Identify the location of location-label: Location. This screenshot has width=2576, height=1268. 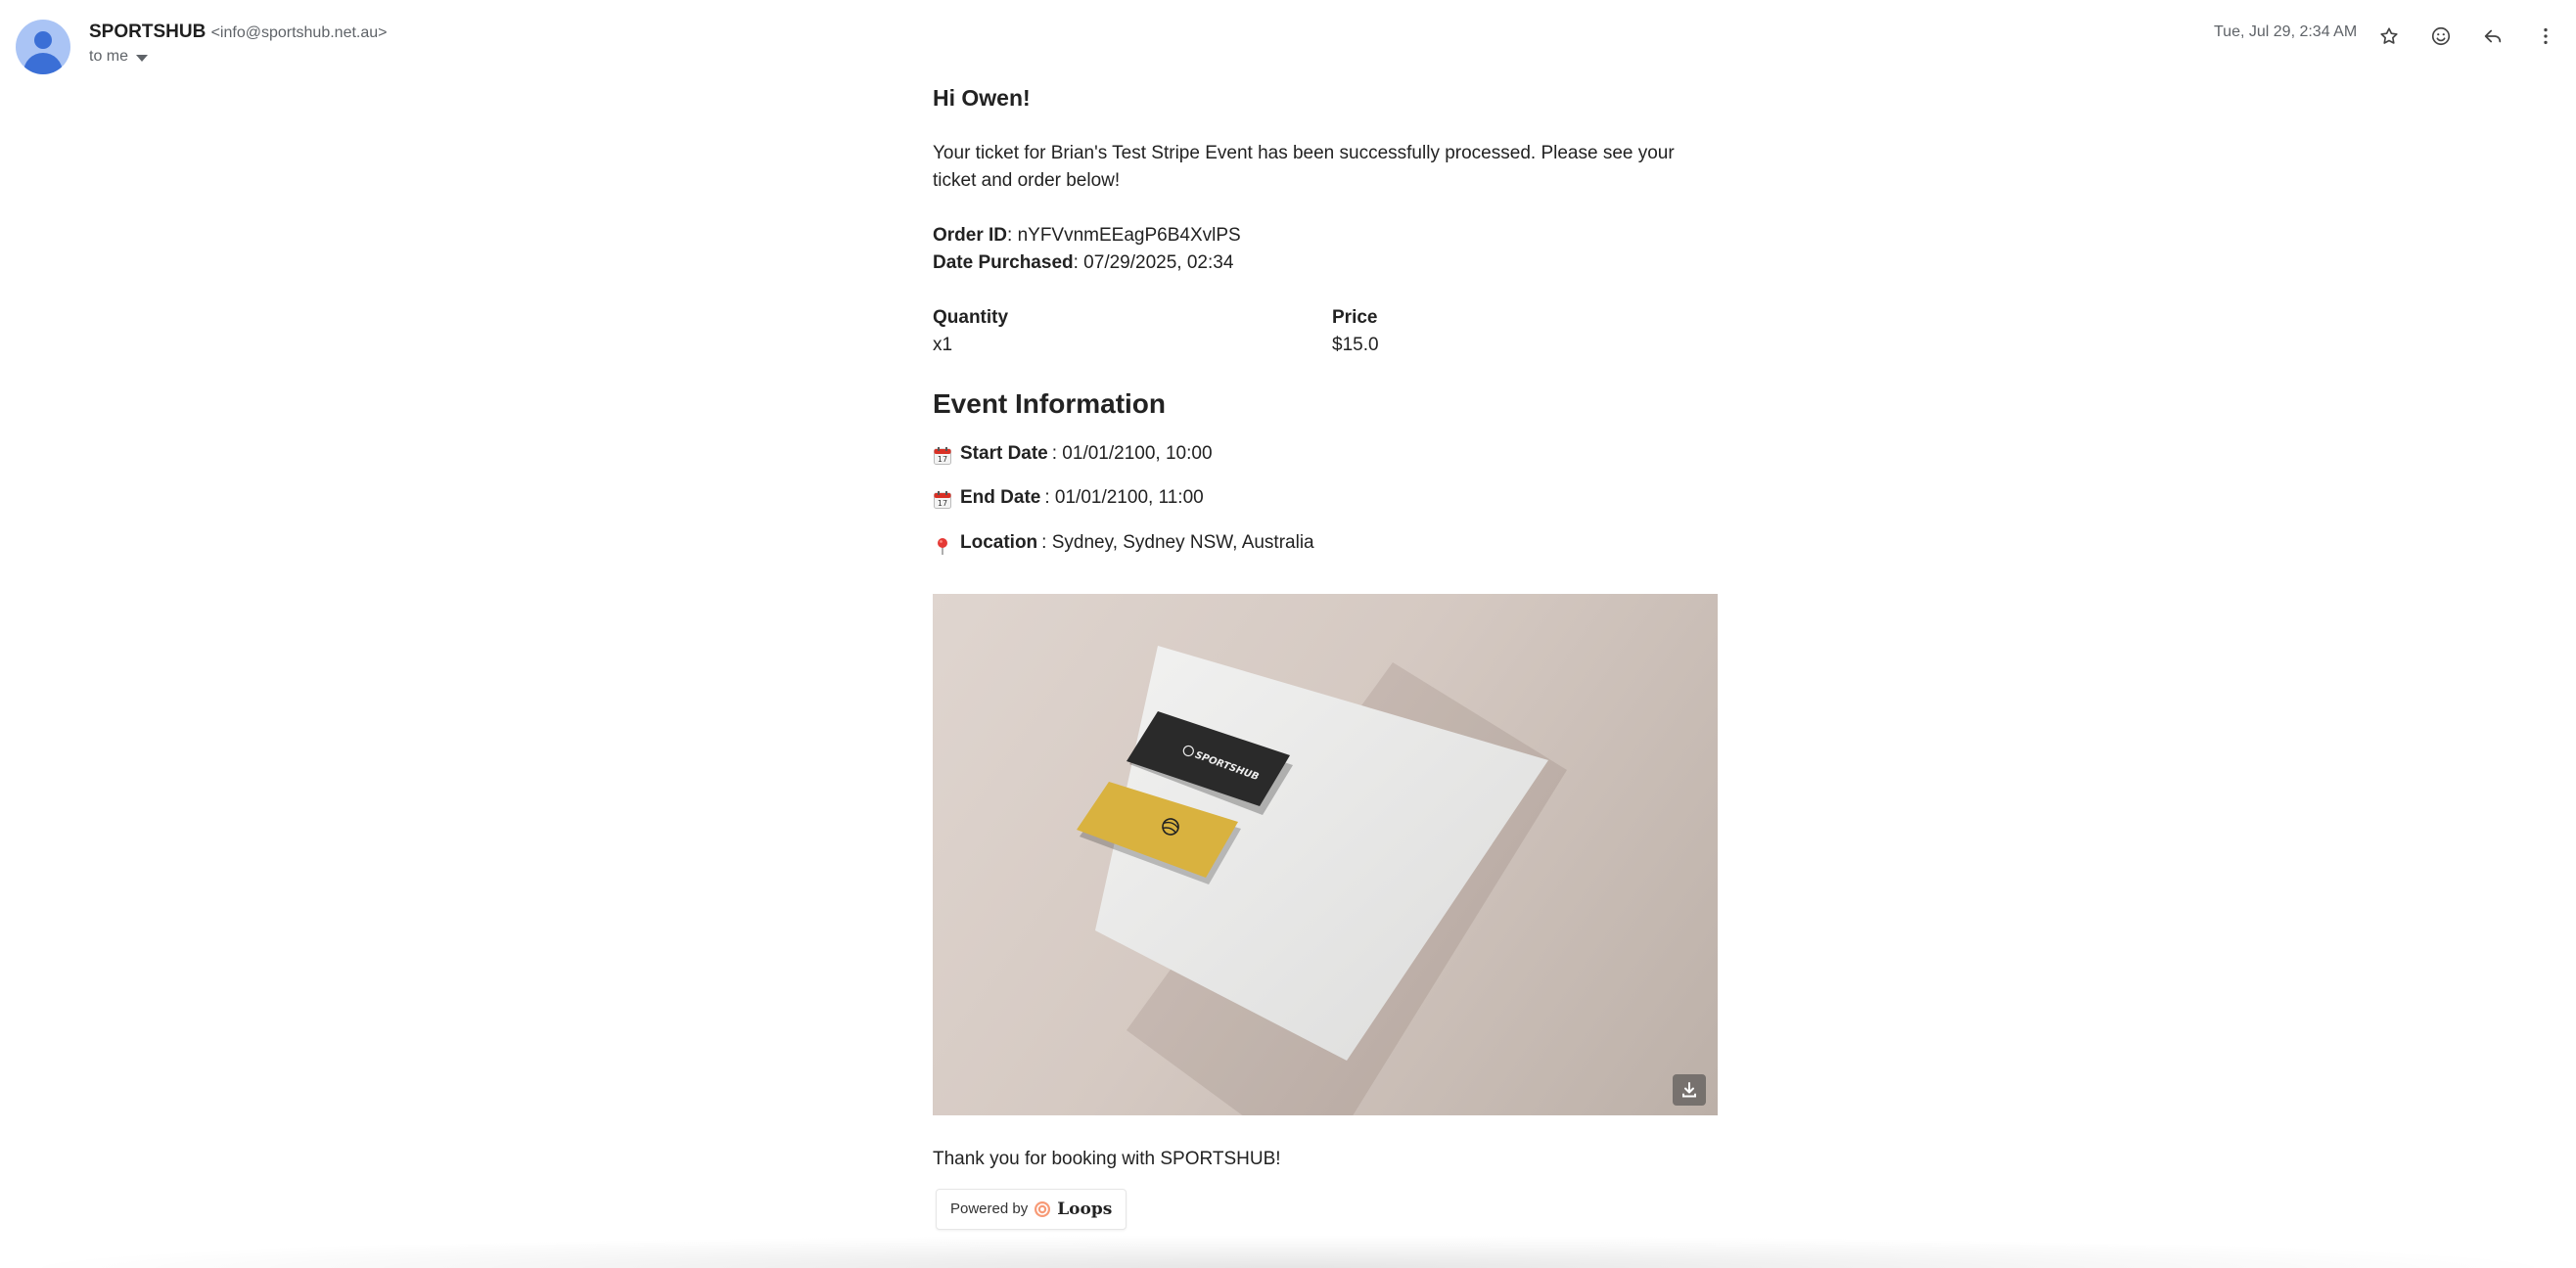
(999, 543).